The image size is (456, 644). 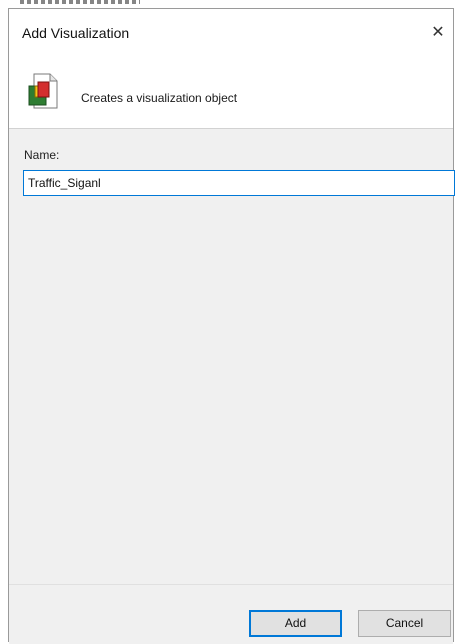 What do you see at coordinates (76, 33) in the screenshot?
I see `dialog-title: Add Visualization` at bounding box center [76, 33].